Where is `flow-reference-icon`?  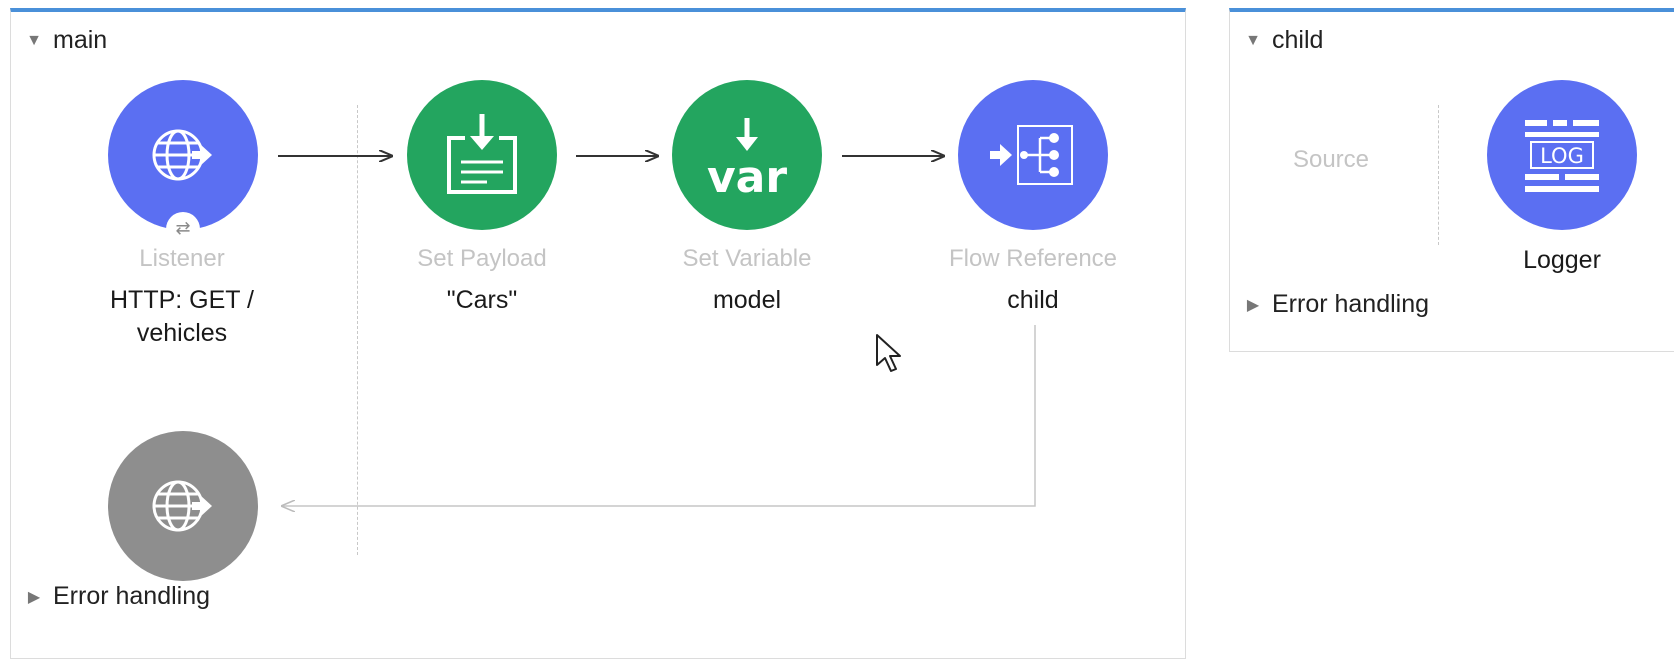 flow-reference-icon is located at coordinates (1031, 155).